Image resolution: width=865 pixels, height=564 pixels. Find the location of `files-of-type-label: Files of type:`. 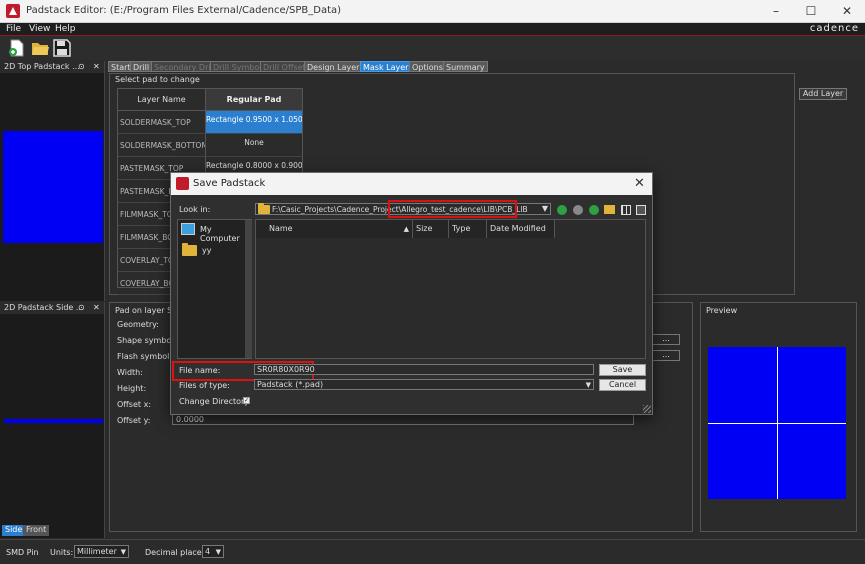

files-of-type-label: Files of type: is located at coordinates (204, 385).